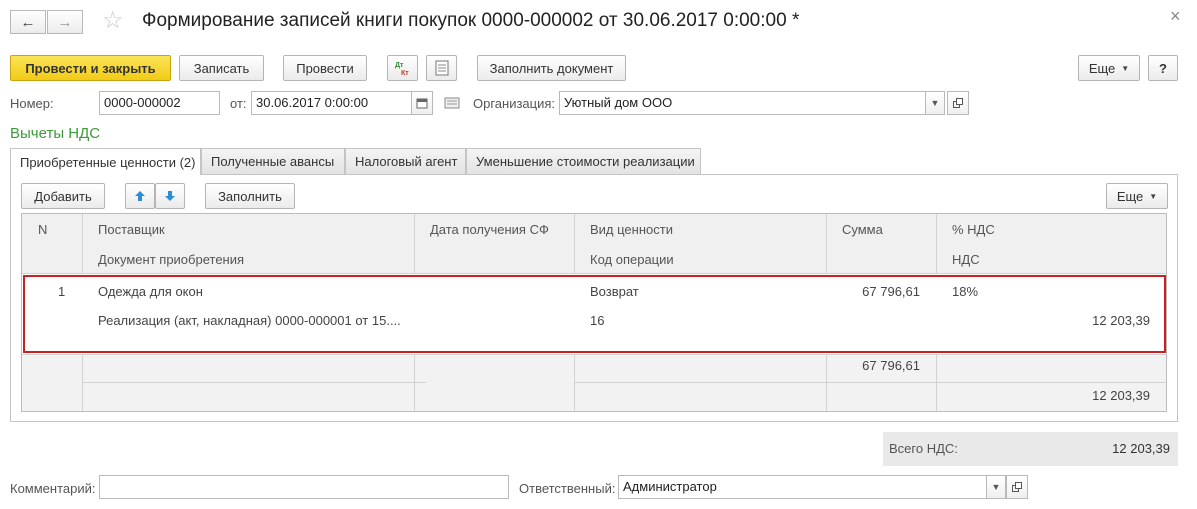  What do you see at coordinates (1017, 487) in the screenshot?
I see `responsible-open-icon` at bounding box center [1017, 487].